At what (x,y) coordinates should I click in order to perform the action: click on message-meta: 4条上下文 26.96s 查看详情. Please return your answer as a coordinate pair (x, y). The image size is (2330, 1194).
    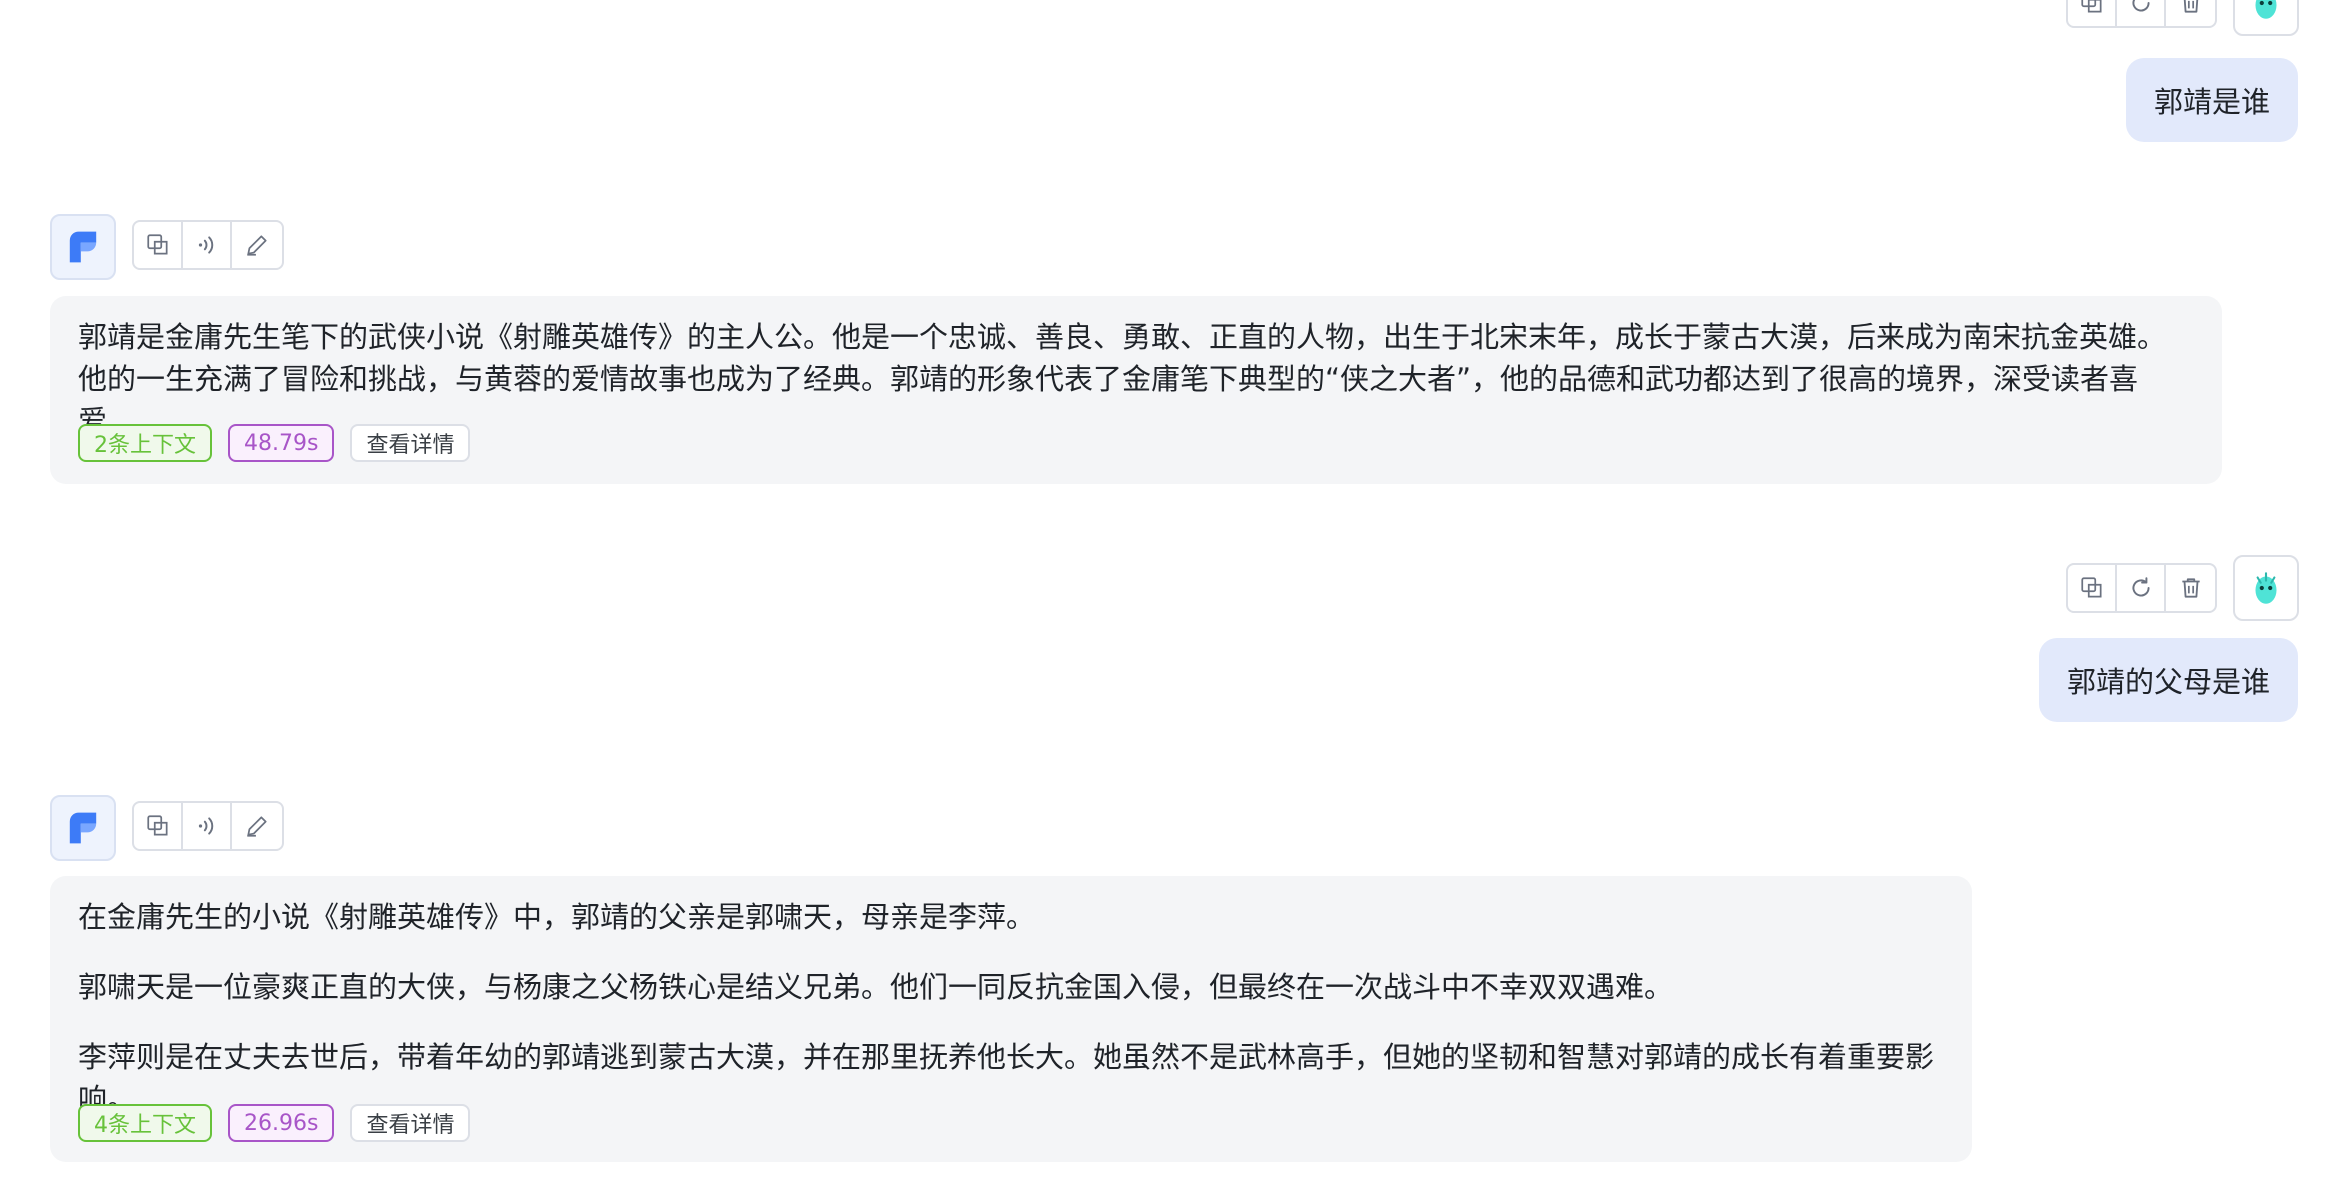
    Looking at the image, I should click on (274, 1123).